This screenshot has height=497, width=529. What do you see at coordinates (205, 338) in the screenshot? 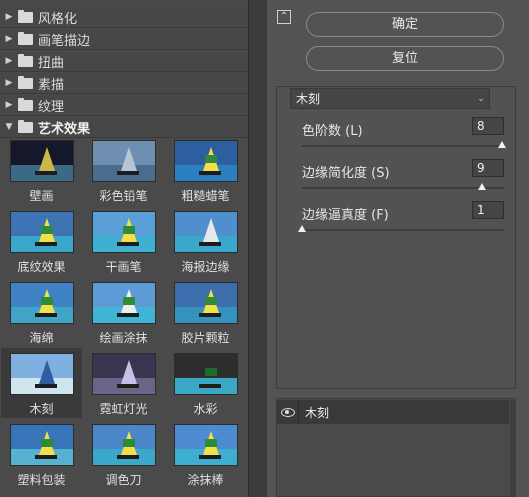
I see `thumb-label: 胶片颗粒` at bounding box center [205, 338].